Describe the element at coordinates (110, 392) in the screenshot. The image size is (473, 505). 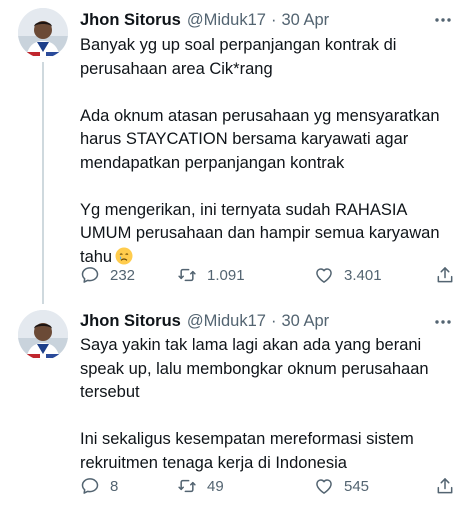
I see `text-line: tersebut` at that location.